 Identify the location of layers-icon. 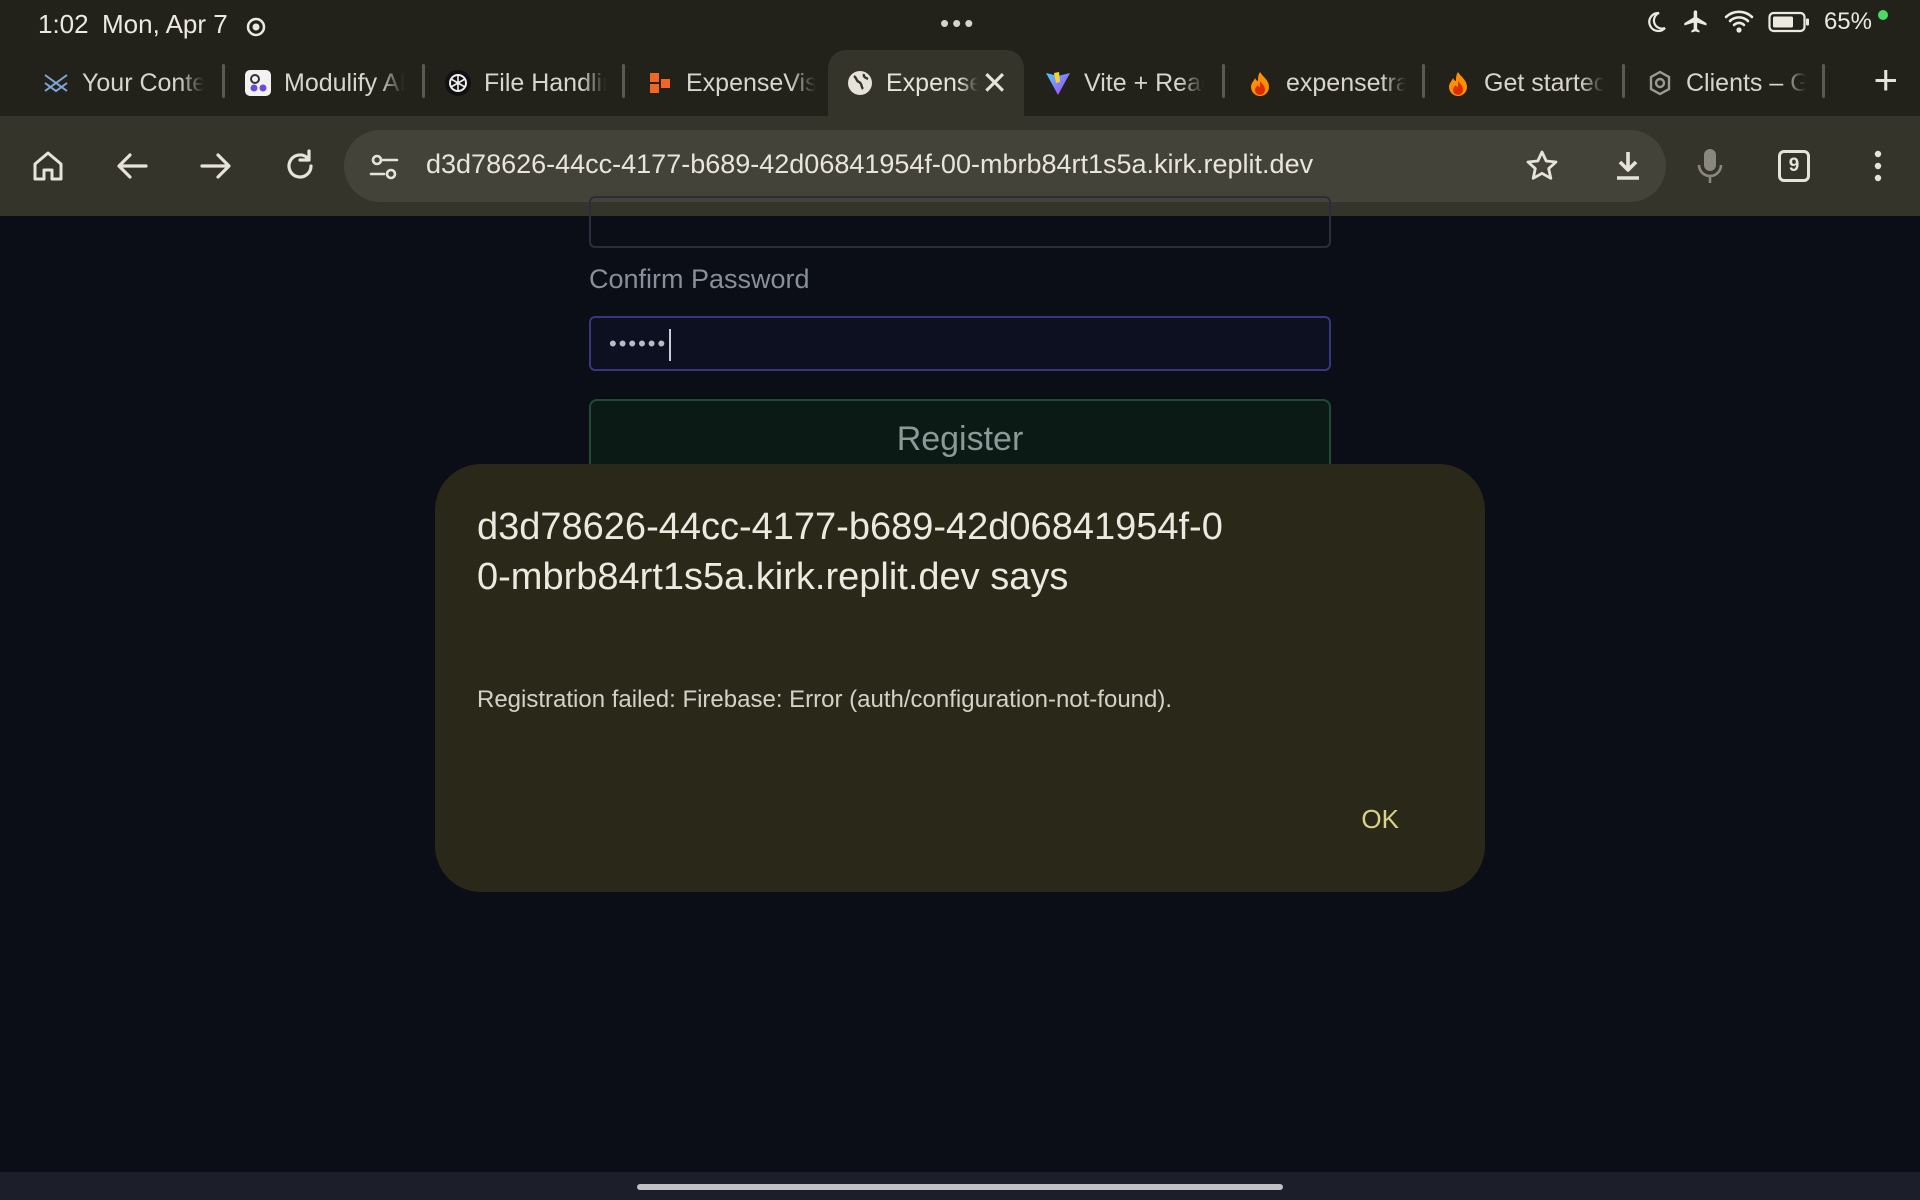
(56, 83).